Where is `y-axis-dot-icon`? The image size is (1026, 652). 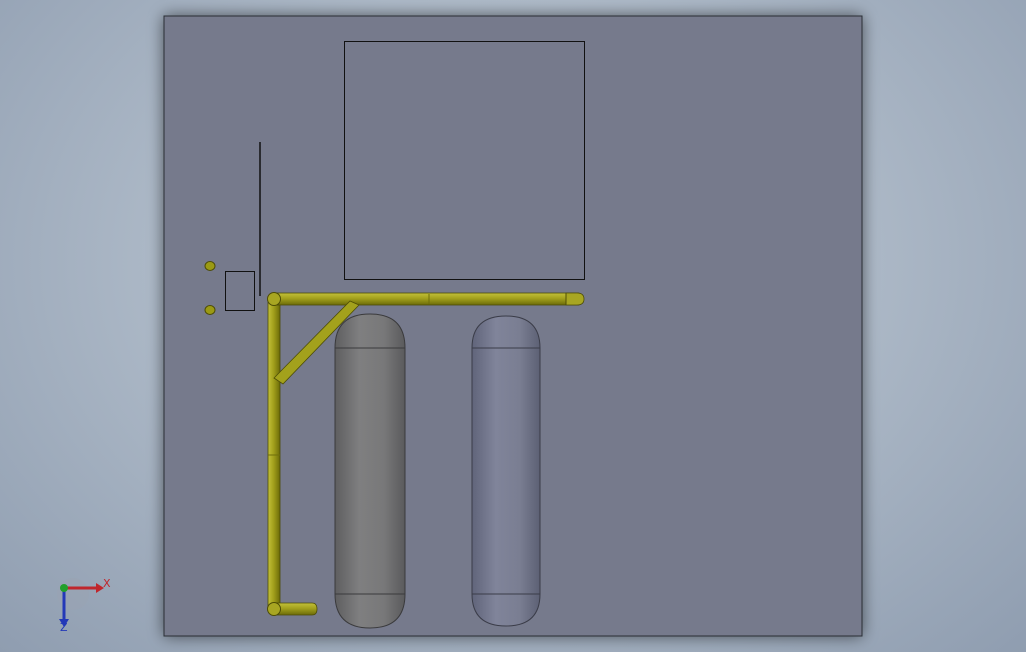 y-axis-dot-icon is located at coordinates (64, 588).